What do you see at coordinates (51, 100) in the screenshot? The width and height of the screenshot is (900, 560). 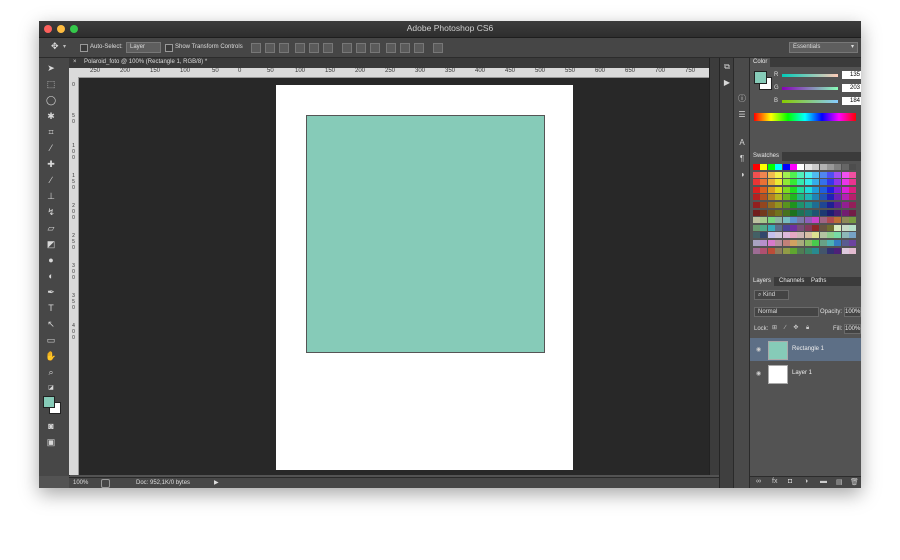 I see `lasso-tool-icon: ◯` at bounding box center [51, 100].